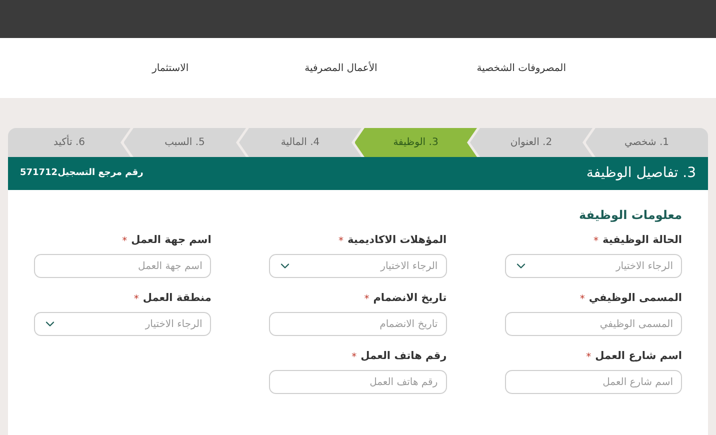 The height and width of the screenshot is (435, 716). What do you see at coordinates (397, 240) in the screenshot?
I see `field-label: المؤهلات الاكاديمية` at bounding box center [397, 240].